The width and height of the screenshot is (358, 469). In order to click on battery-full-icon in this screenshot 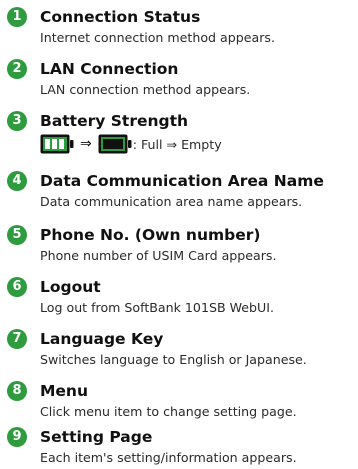, I will do `click(57, 144)`.